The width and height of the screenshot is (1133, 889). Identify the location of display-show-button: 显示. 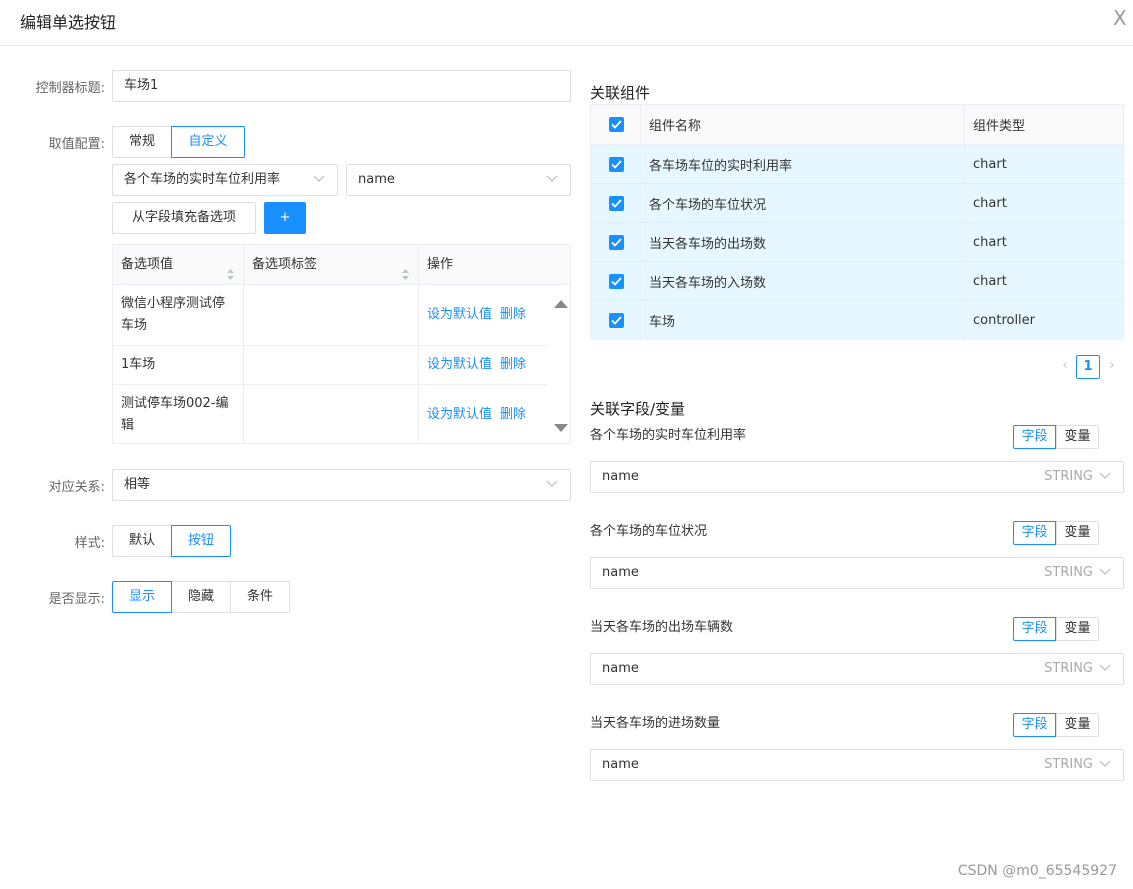
(142, 597).